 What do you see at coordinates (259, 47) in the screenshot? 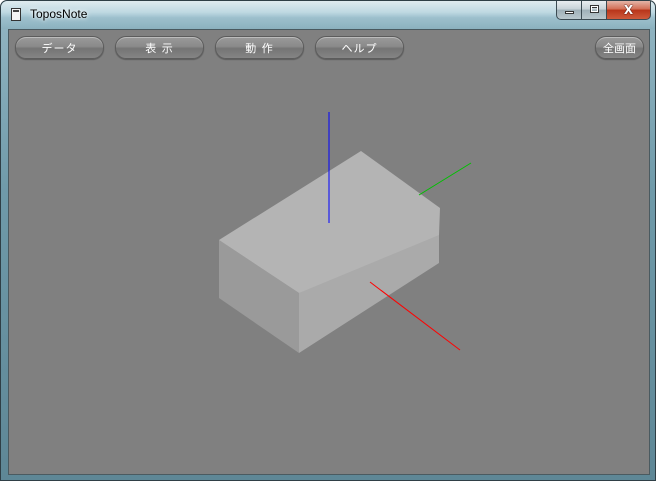
I see `action-menu-button: 動 作` at bounding box center [259, 47].